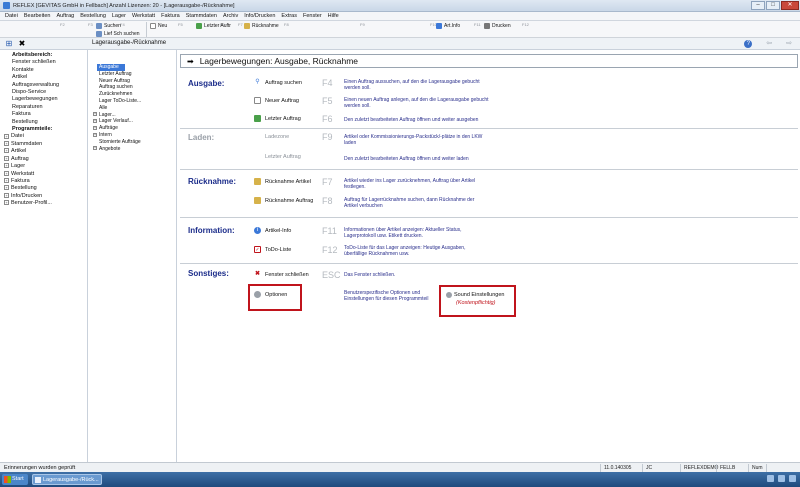 This screenshot has width=800, height=487. I want to click on tree-item: Stornierte Aufträge, so click(132, 142).